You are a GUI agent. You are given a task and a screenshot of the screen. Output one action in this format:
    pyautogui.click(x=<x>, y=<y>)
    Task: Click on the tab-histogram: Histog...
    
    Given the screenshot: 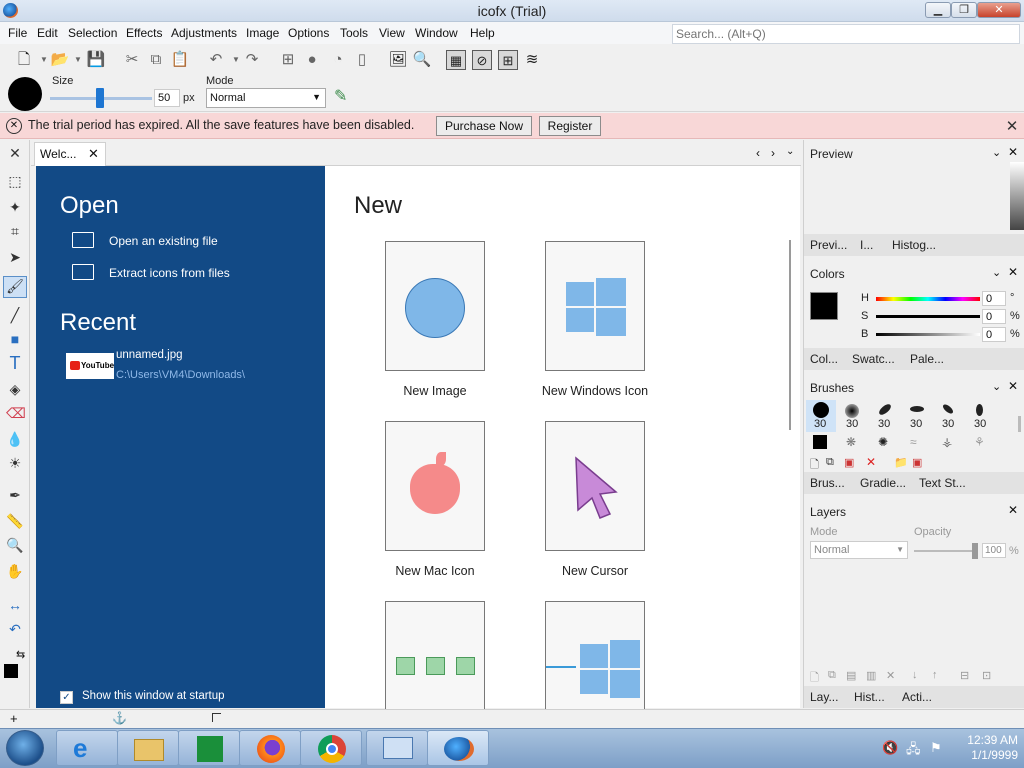 What is the action you would take?
    pyautogui.click(x=914, y=245)
    